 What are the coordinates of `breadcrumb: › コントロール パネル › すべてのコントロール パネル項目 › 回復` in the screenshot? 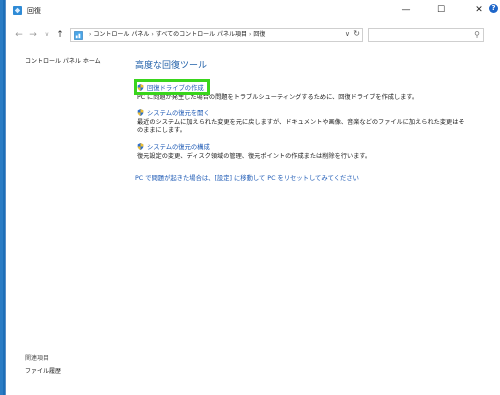 It's located at (176, 35).